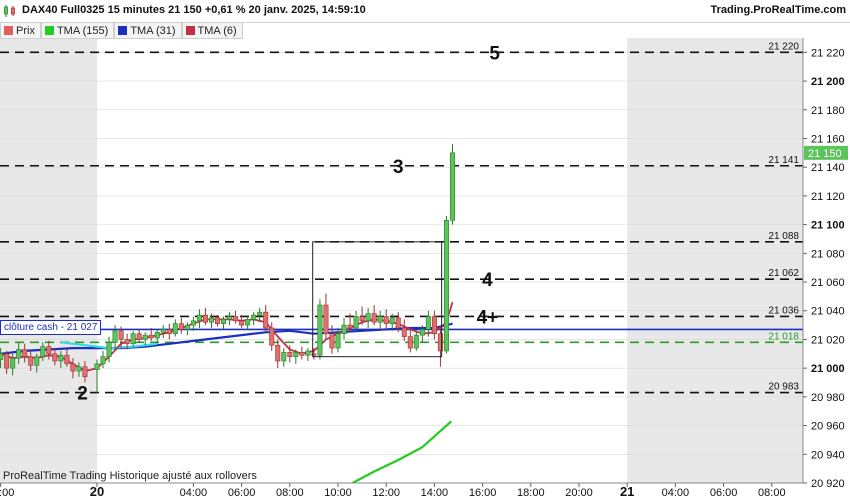 The image size is (850, 500). I want to click on candle-icon, so click(8, 30).